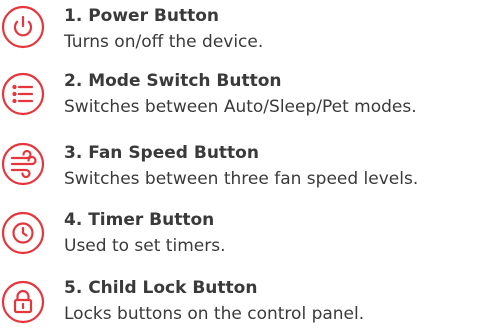  What do you see at coordinates (214, 314) in the screenshot?
I see `item-description: Locks buttons on the control panel.` at bounding box center [214, 314].